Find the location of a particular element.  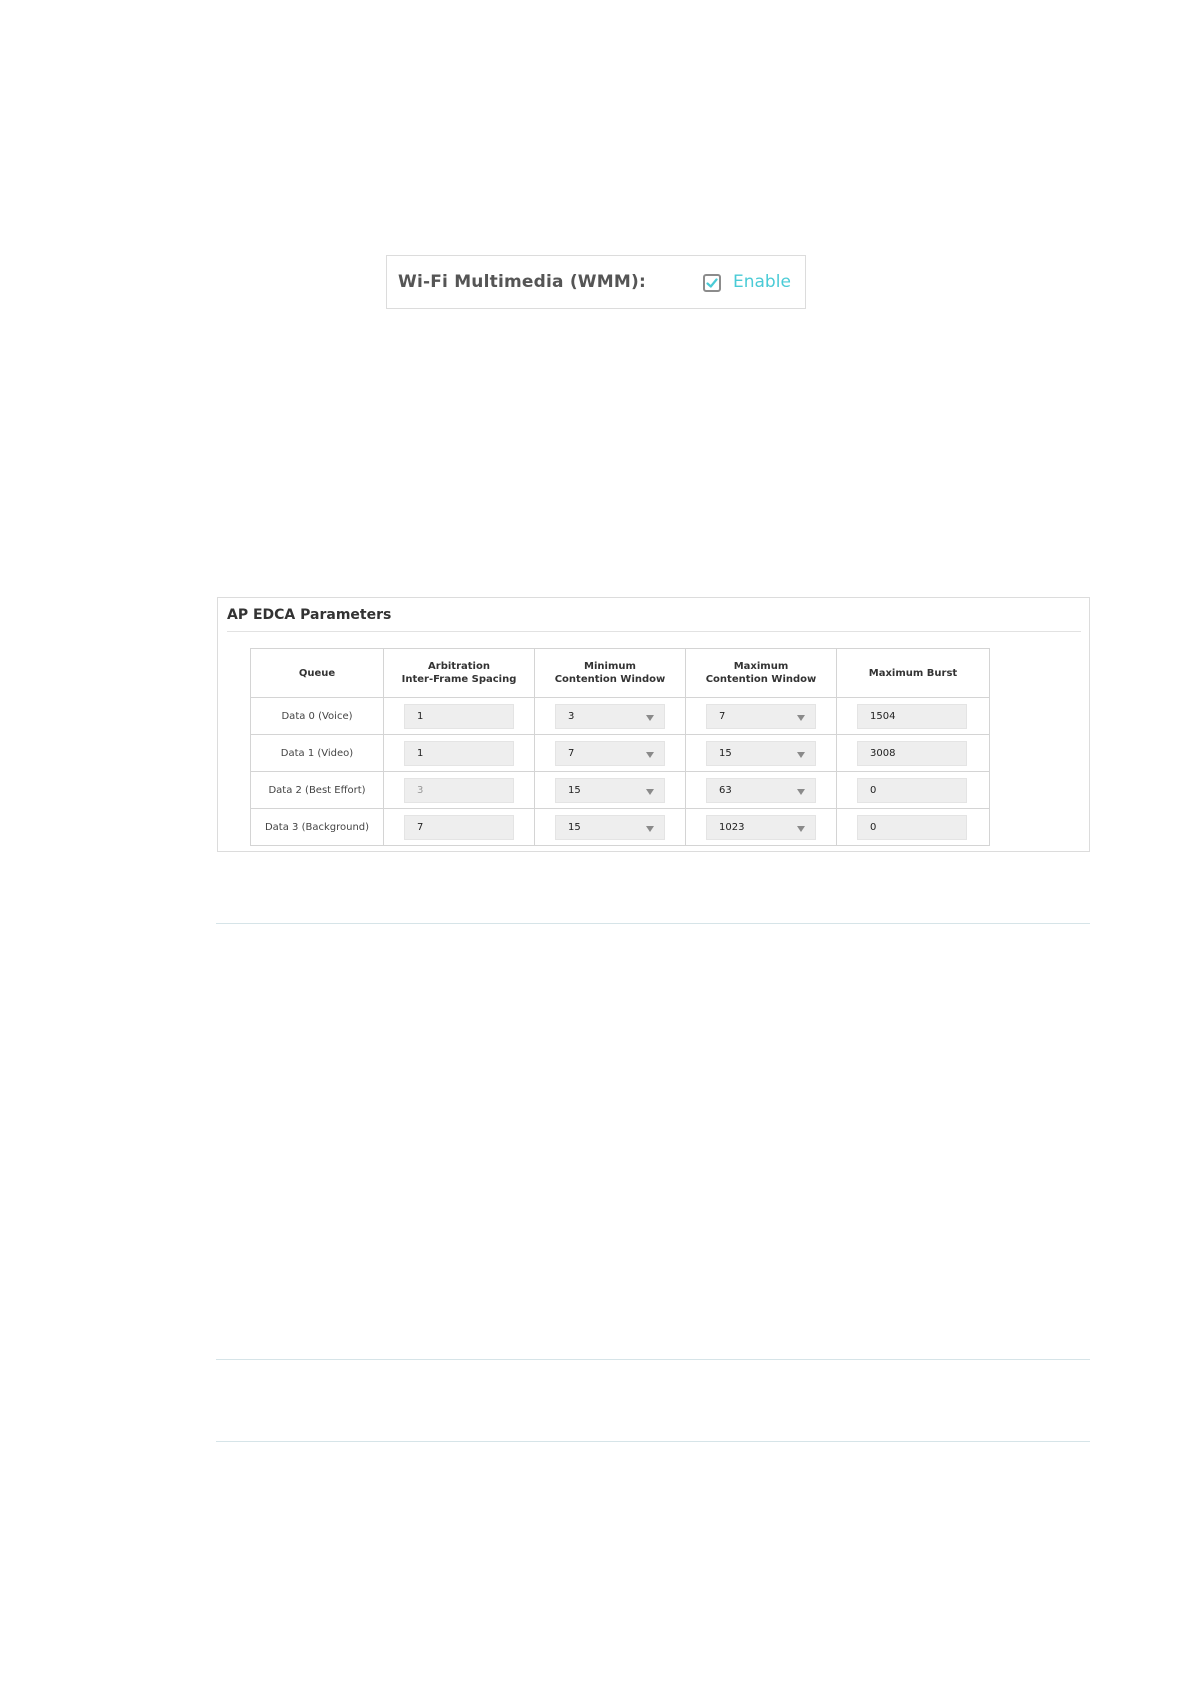

table-row: Data 3 (Background) 7 15 1023 0 is located at coordinates (620, 827).